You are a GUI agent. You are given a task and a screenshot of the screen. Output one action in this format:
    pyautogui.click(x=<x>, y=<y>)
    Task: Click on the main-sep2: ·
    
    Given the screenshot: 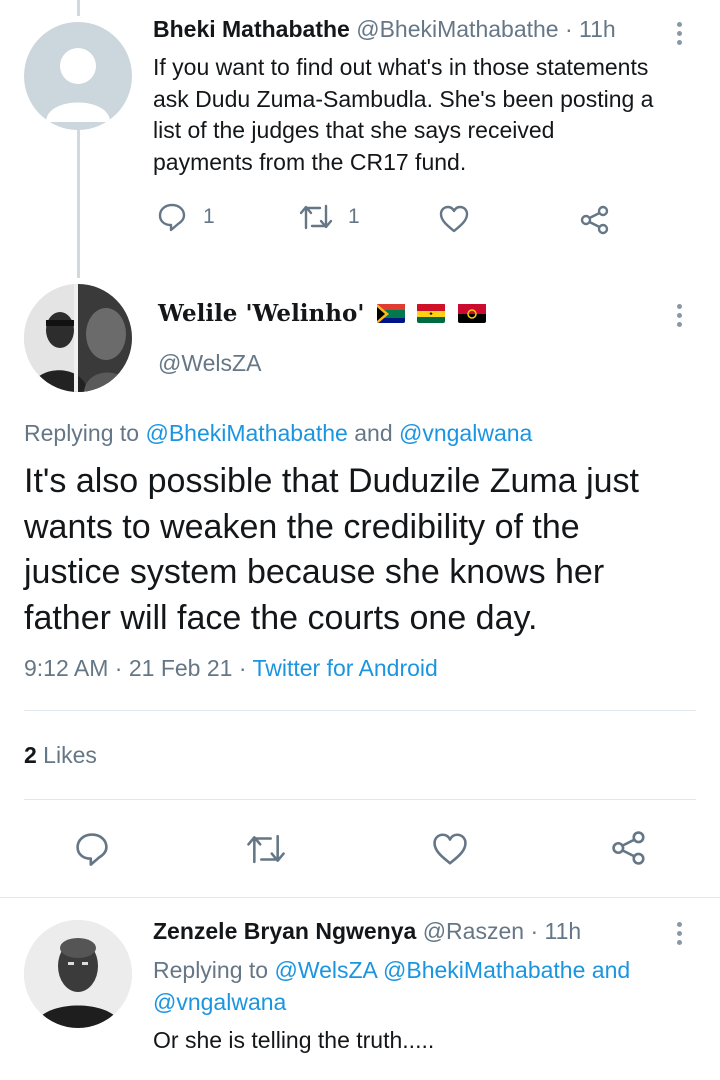 What is the action you would take?
    pyautogui.click(x=242, y=668)
    